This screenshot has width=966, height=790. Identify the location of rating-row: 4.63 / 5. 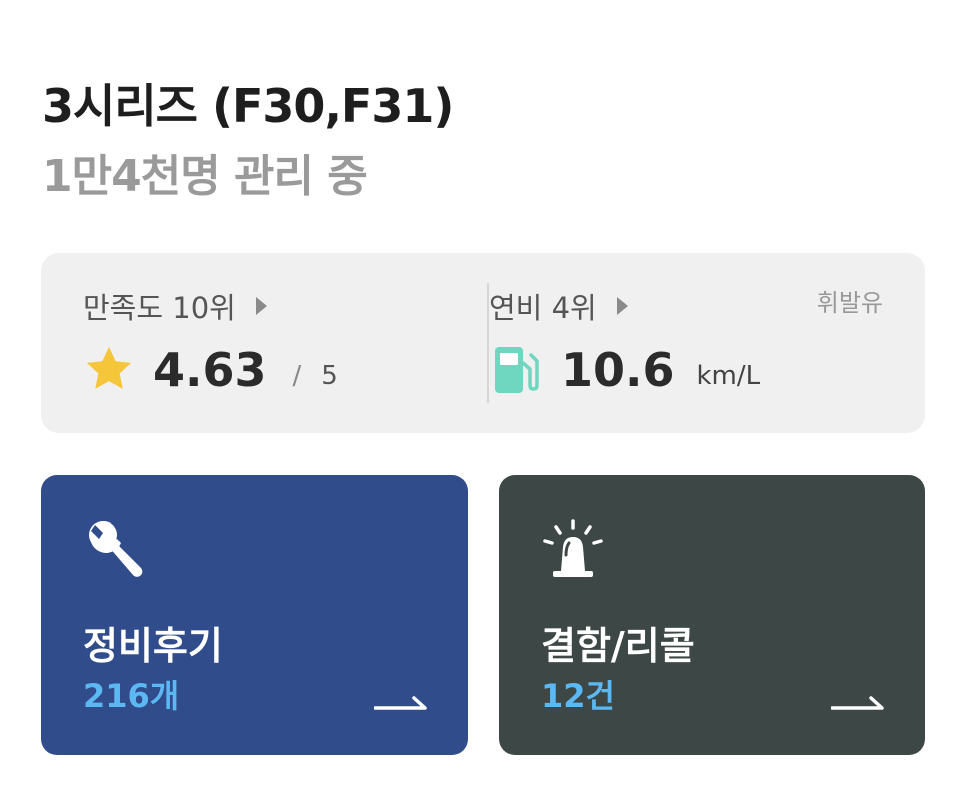
(210, 370).